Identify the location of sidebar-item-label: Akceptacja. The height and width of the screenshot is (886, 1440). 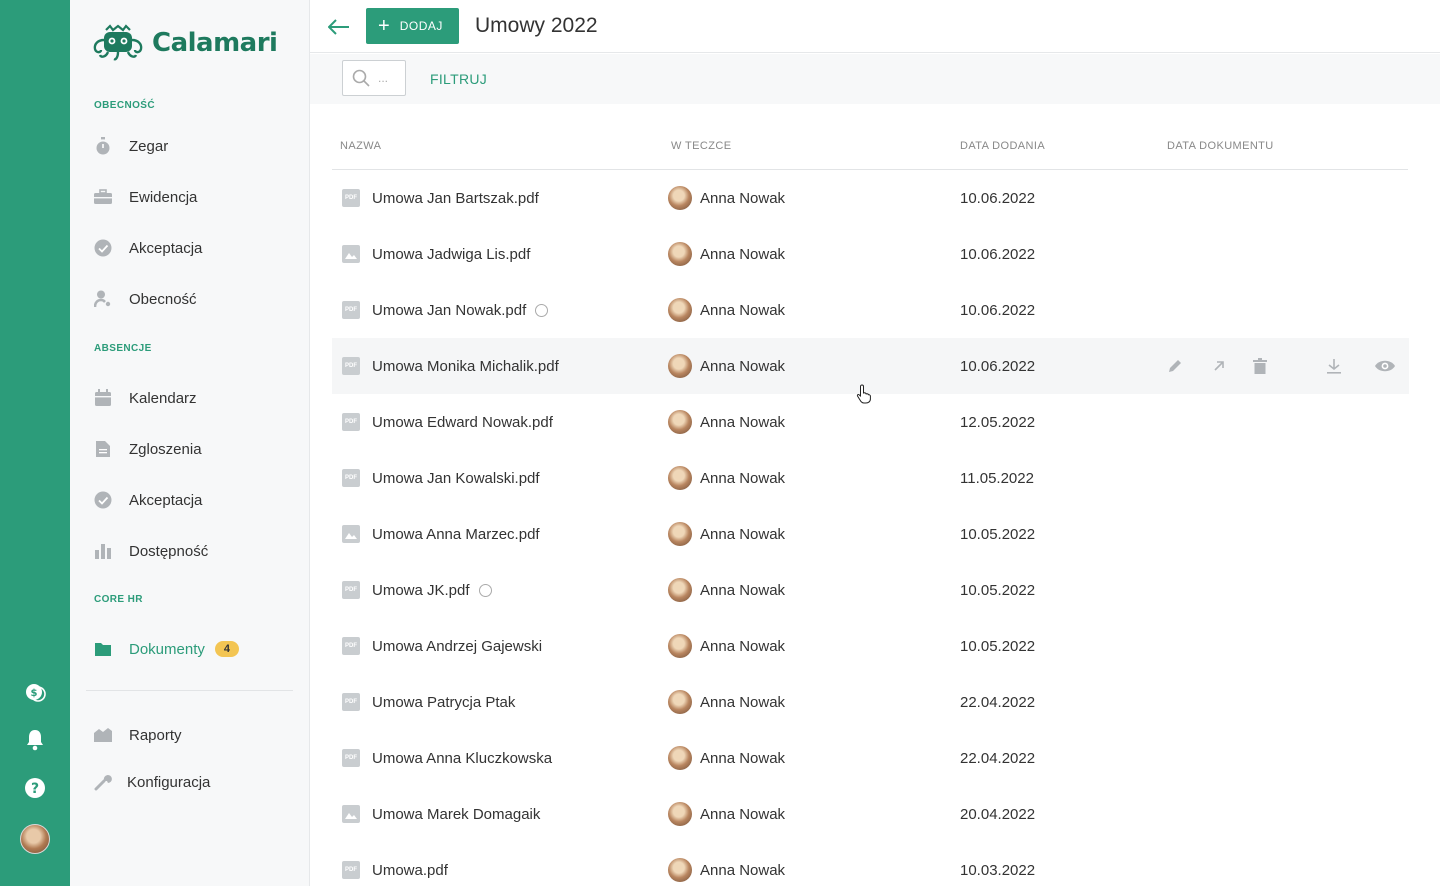
(166, 500).